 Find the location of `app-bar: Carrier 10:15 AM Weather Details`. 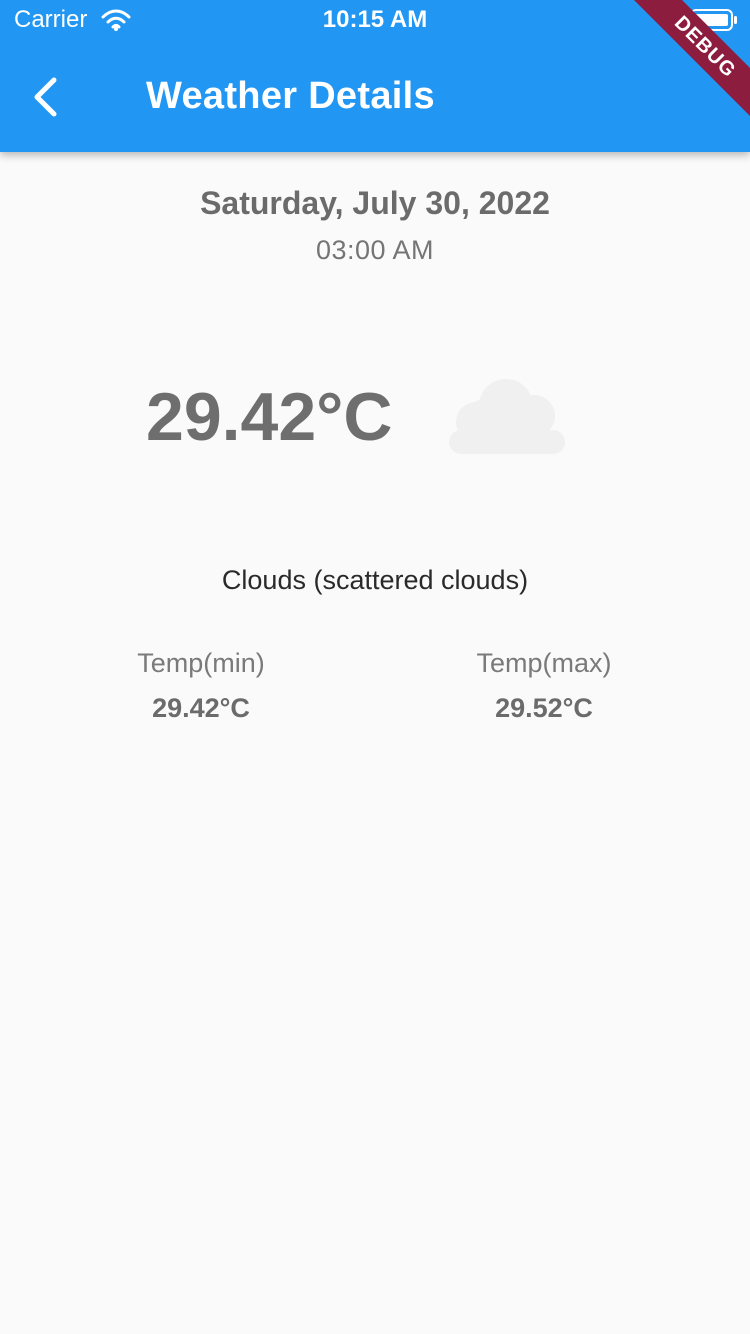

app-bar: Carrier 10:15 AM Weather Details is located at coordinates (375, 76).